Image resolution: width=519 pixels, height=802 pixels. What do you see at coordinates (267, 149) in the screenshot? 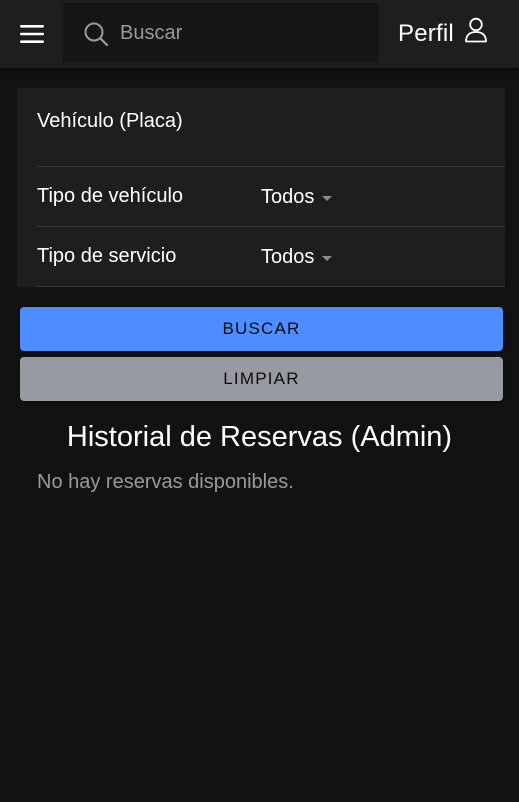
I see `plate-input` at bounding box center [267, 149].